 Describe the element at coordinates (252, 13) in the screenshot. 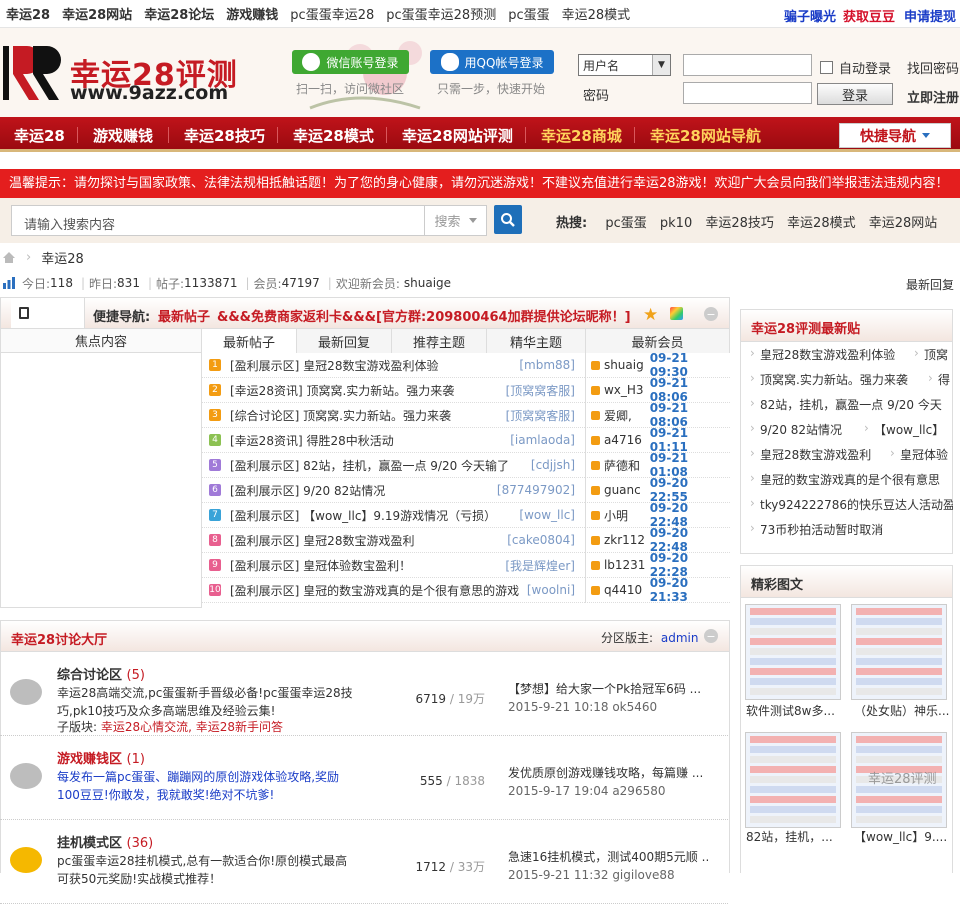

I see `top-link-earn: 游戏赚钱` at that location.